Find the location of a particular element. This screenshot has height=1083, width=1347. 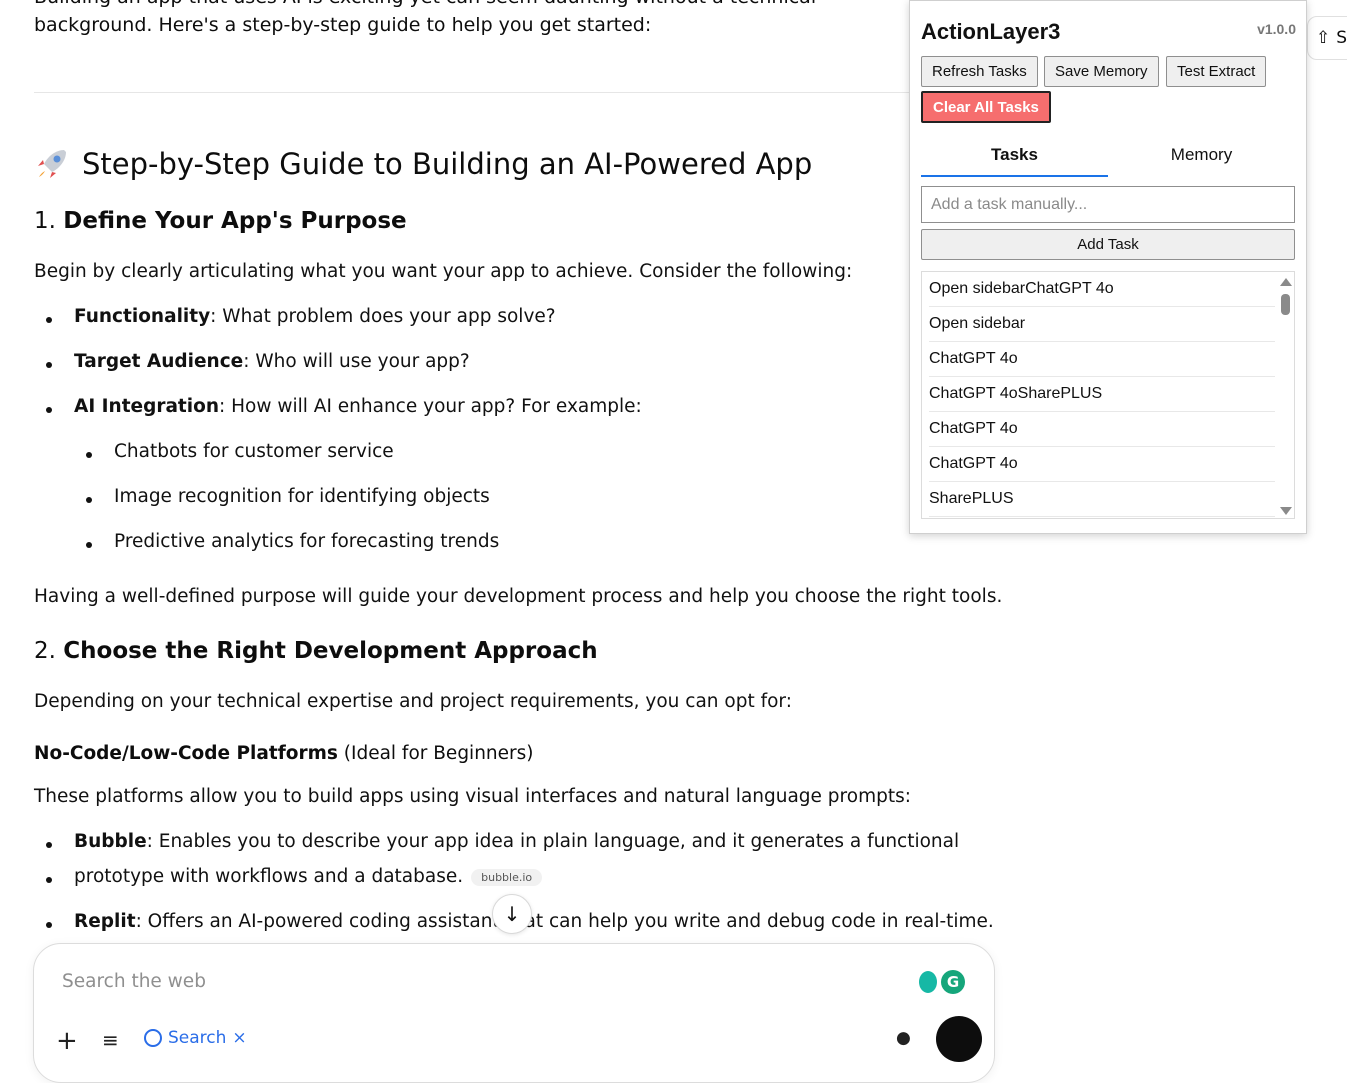

list-item-text: prototype with workflows and a database. is located at coordinates (269, 876).